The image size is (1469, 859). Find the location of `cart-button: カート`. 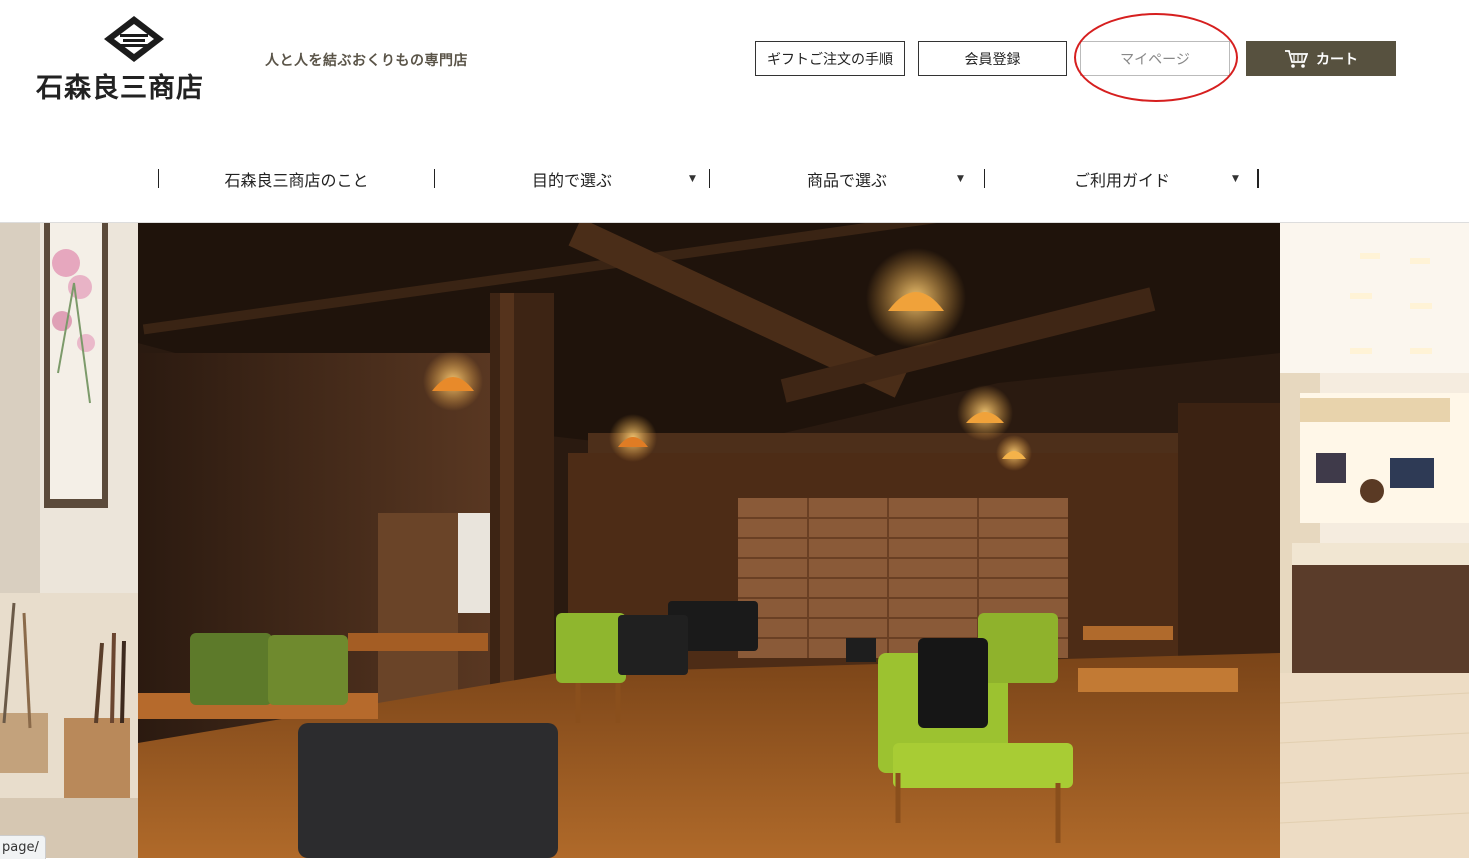

cart-button: カート is located at coordinates (1321, 58).